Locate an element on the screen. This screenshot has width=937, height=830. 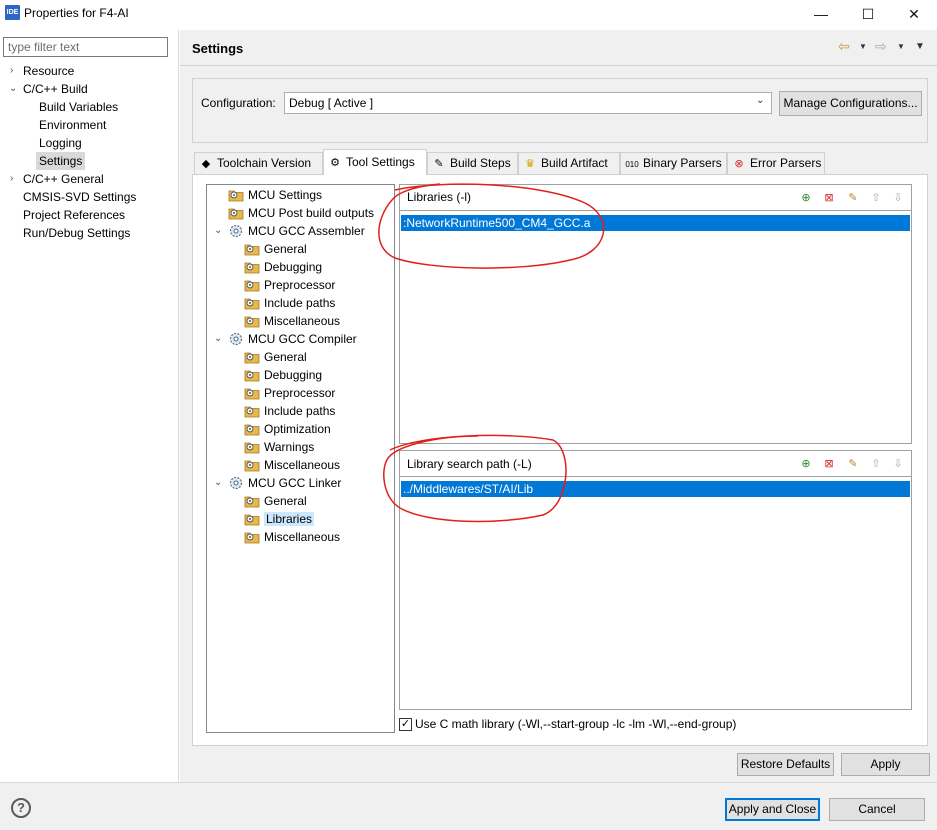
window-title: Properties for F4-AI is located at coordinates (76, 13).